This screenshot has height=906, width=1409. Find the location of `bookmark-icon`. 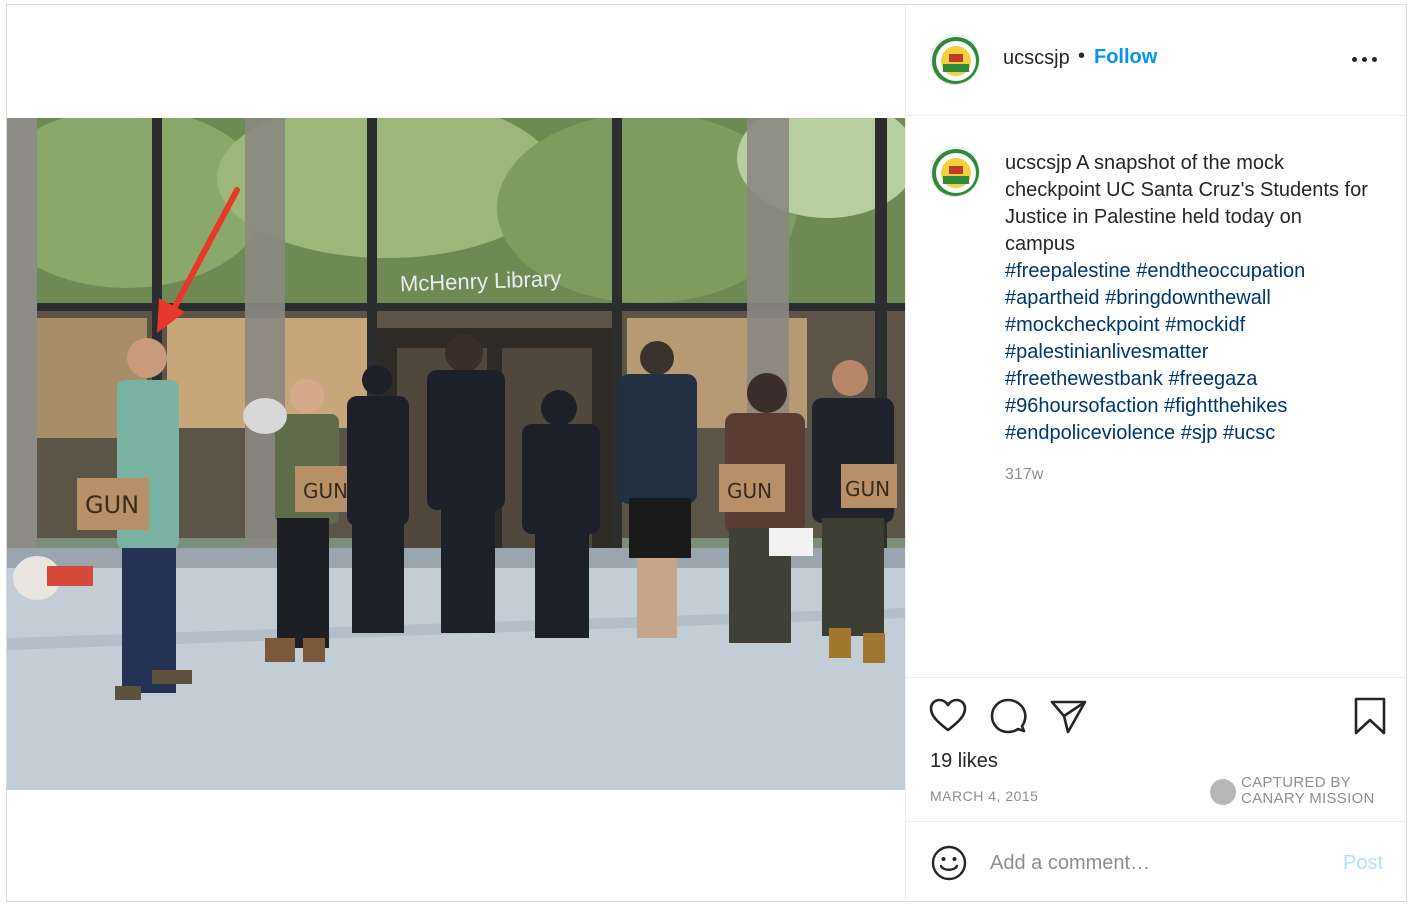

bookmark-icon is located at coordinates (1370, 716).